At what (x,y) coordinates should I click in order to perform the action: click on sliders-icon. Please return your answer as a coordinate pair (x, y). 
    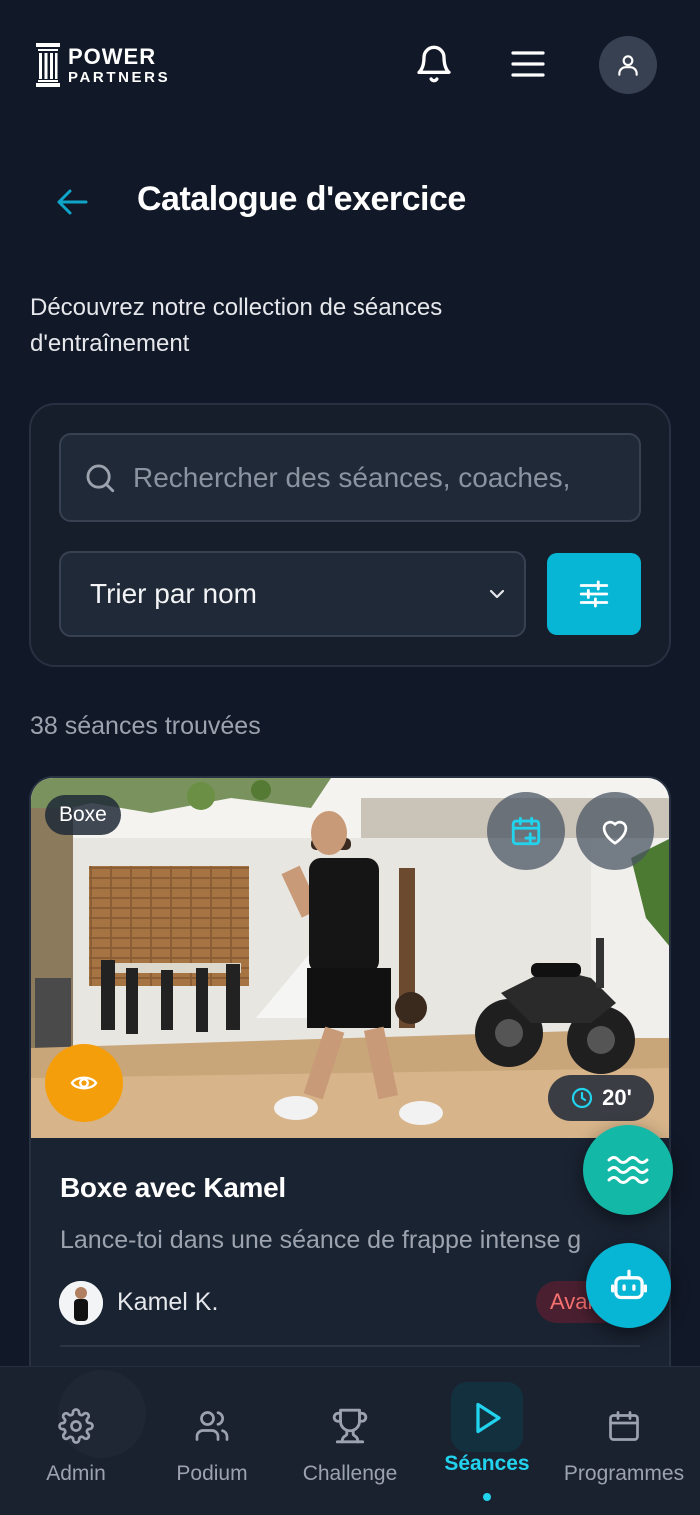
    Looking at the image, I should click on (594, 594).